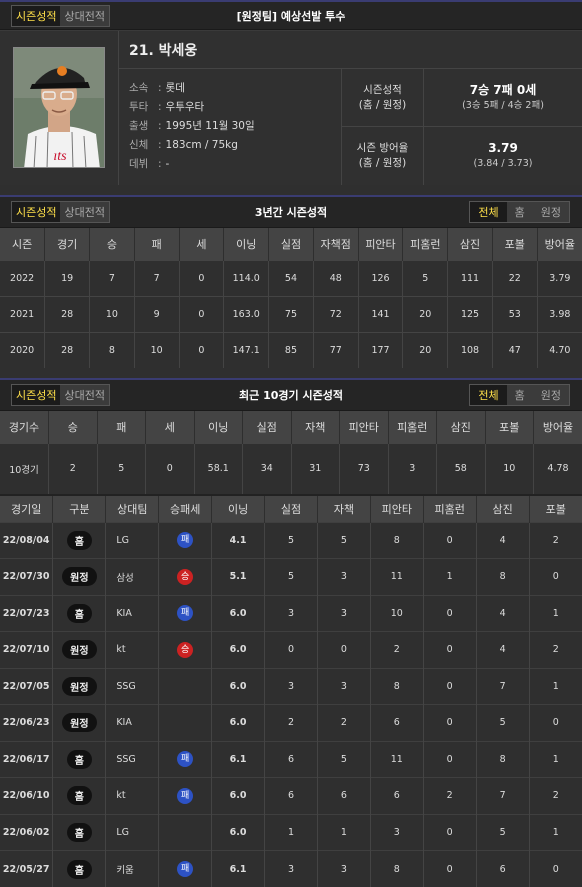 The image size is (582, 887). I want to click on filter-home-recent: 홈, so click(520, 395).